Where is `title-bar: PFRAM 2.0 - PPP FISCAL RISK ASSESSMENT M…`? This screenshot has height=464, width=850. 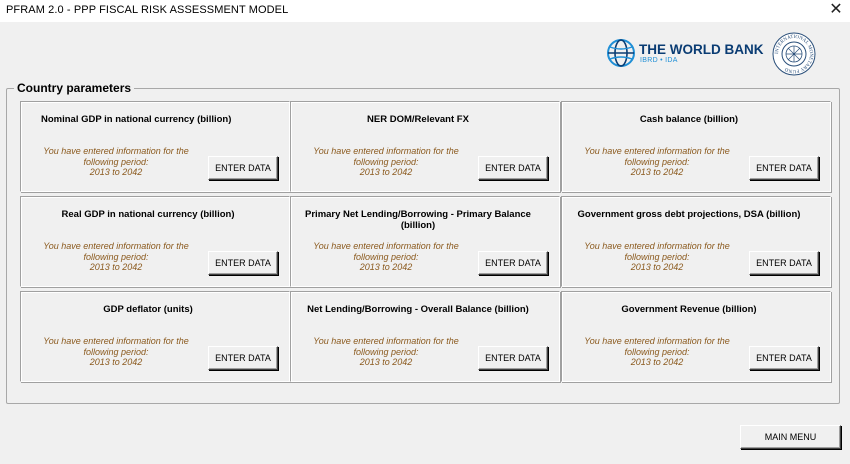 title-bar: PFRAM 2.0 - PPP FISCAL RISK ASSESSMENT M… is located at coordinates (425, 11).